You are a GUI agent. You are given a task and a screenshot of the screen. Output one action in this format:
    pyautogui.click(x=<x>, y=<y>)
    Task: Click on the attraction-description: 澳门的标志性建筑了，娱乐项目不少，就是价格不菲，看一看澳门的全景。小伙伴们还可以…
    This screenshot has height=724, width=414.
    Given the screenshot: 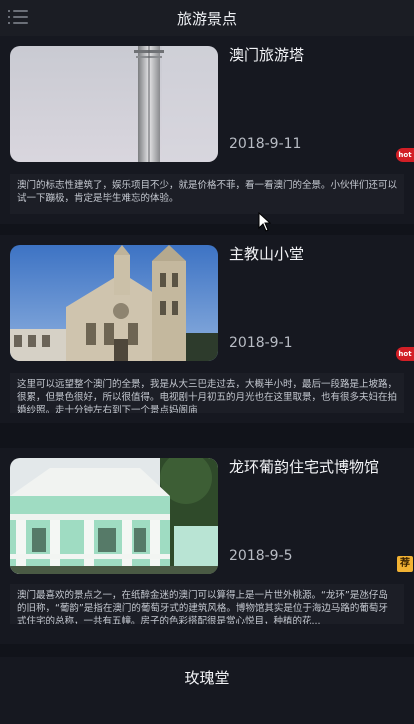 What is the action you would take?
    pyautogui.click(x=207, y=194)
    